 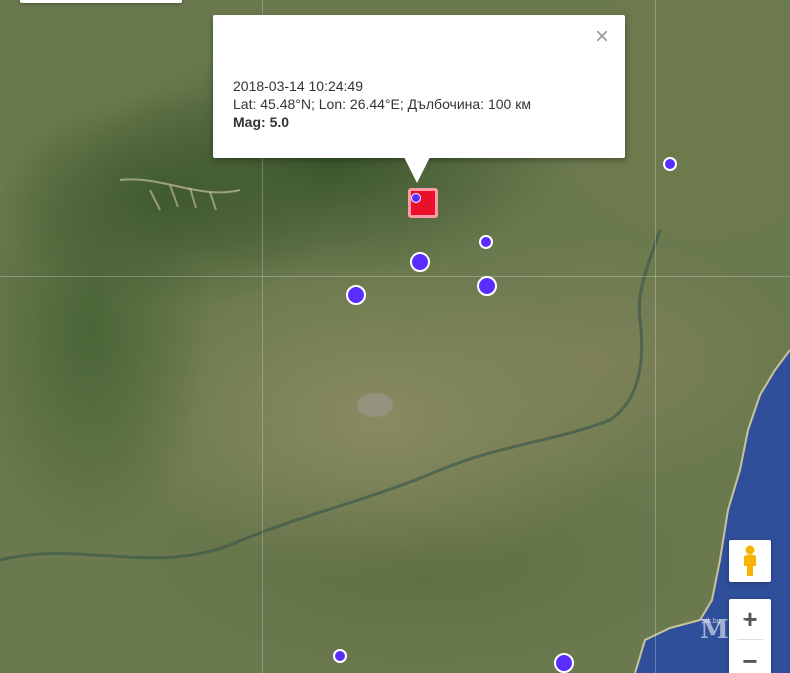 What do you see at coordinates (655, 336) in the screenshot?
I see `grid-line-vertical` at bounding box center [655, 336].